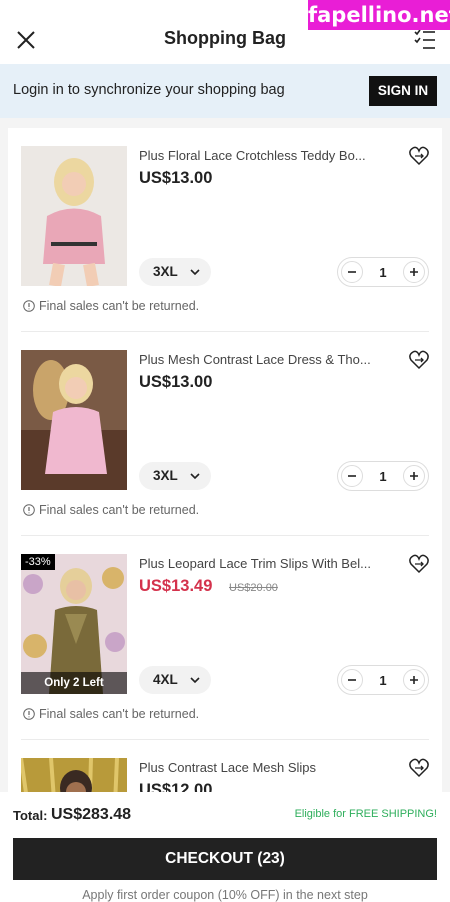 The image size is (450, 902). Describe the element at coordinates (74, 624) in the screenshot. I see `product-image: -33% Only 2 Left` at that location.